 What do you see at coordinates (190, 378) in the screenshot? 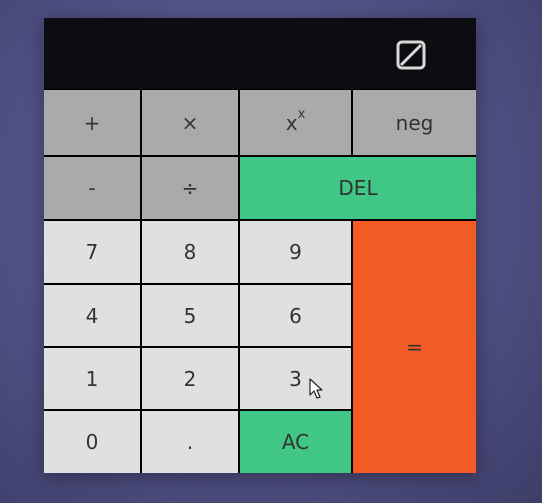
I see `digit-2-button: 2` at bounding box center [190, 378].